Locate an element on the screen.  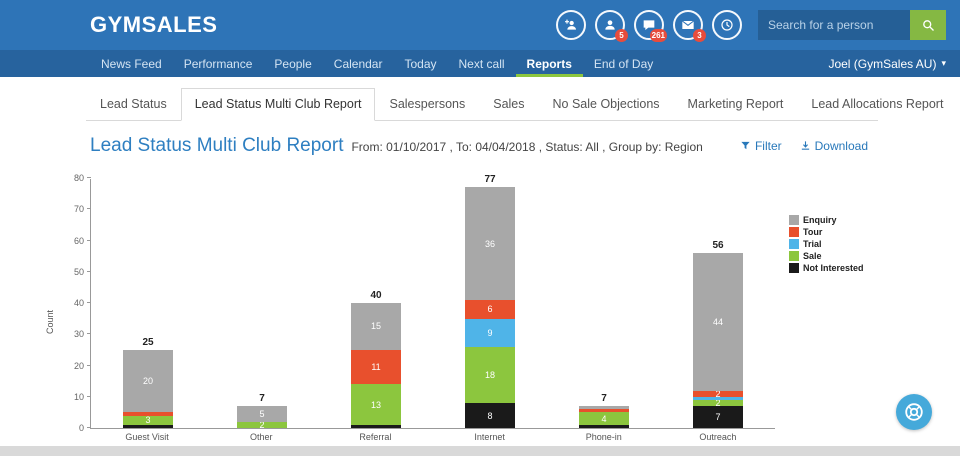
bar-segment: 36 is located at coordinates (490, 243).